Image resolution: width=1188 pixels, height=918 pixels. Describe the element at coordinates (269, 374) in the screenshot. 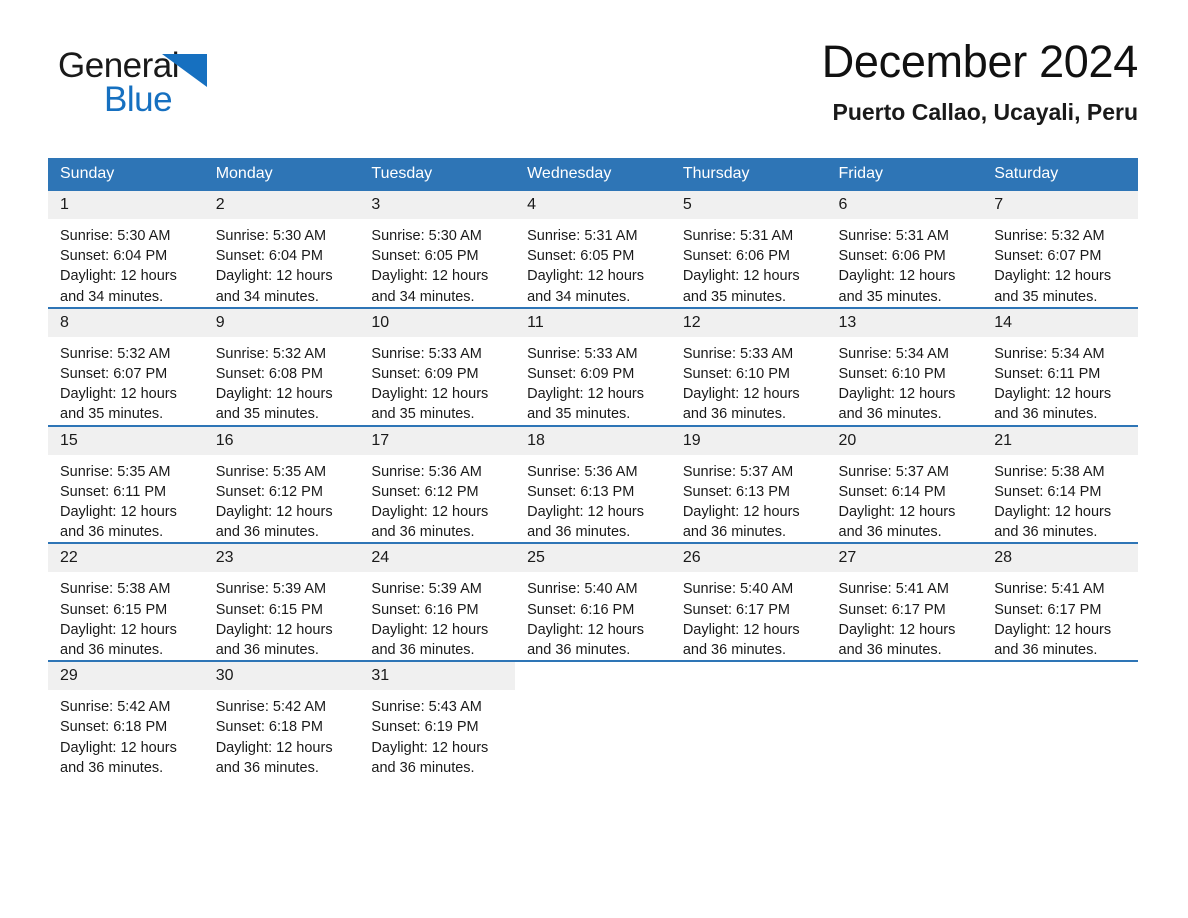

I see `sunset-text: Sunset: 6:08 PM` at that location.